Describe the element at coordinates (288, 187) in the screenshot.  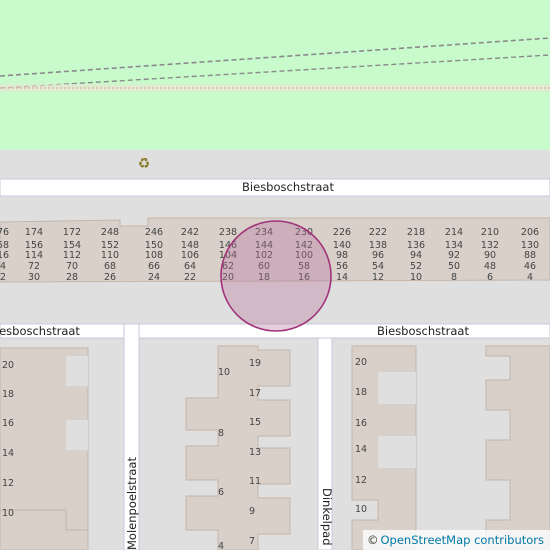
I see `street-label-top: Biesboschstraat` at that location.